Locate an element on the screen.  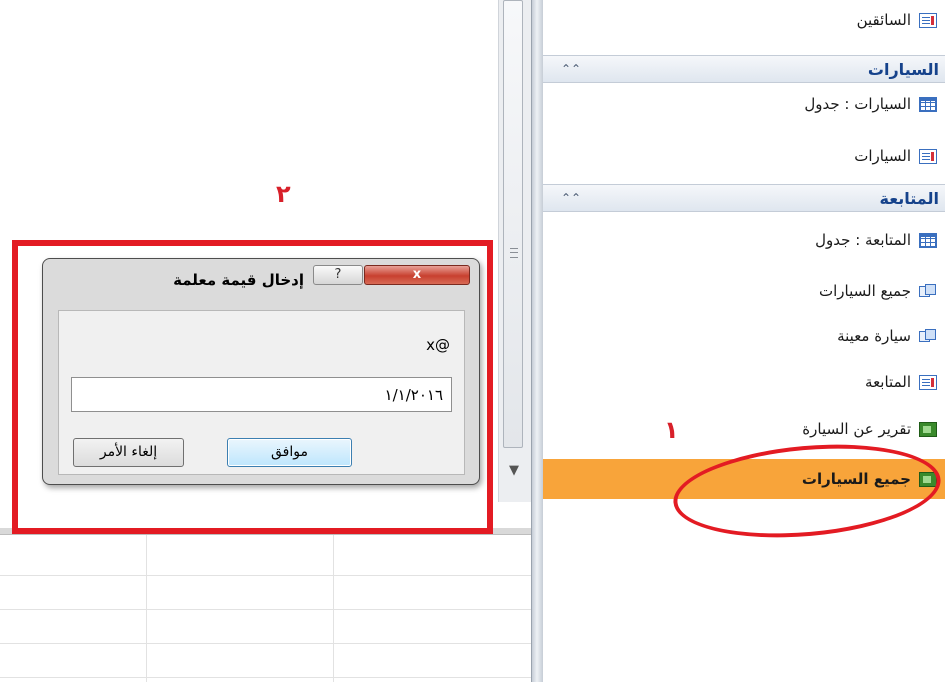
parameter-prompt: x@ is located at coordinates (438, 345).